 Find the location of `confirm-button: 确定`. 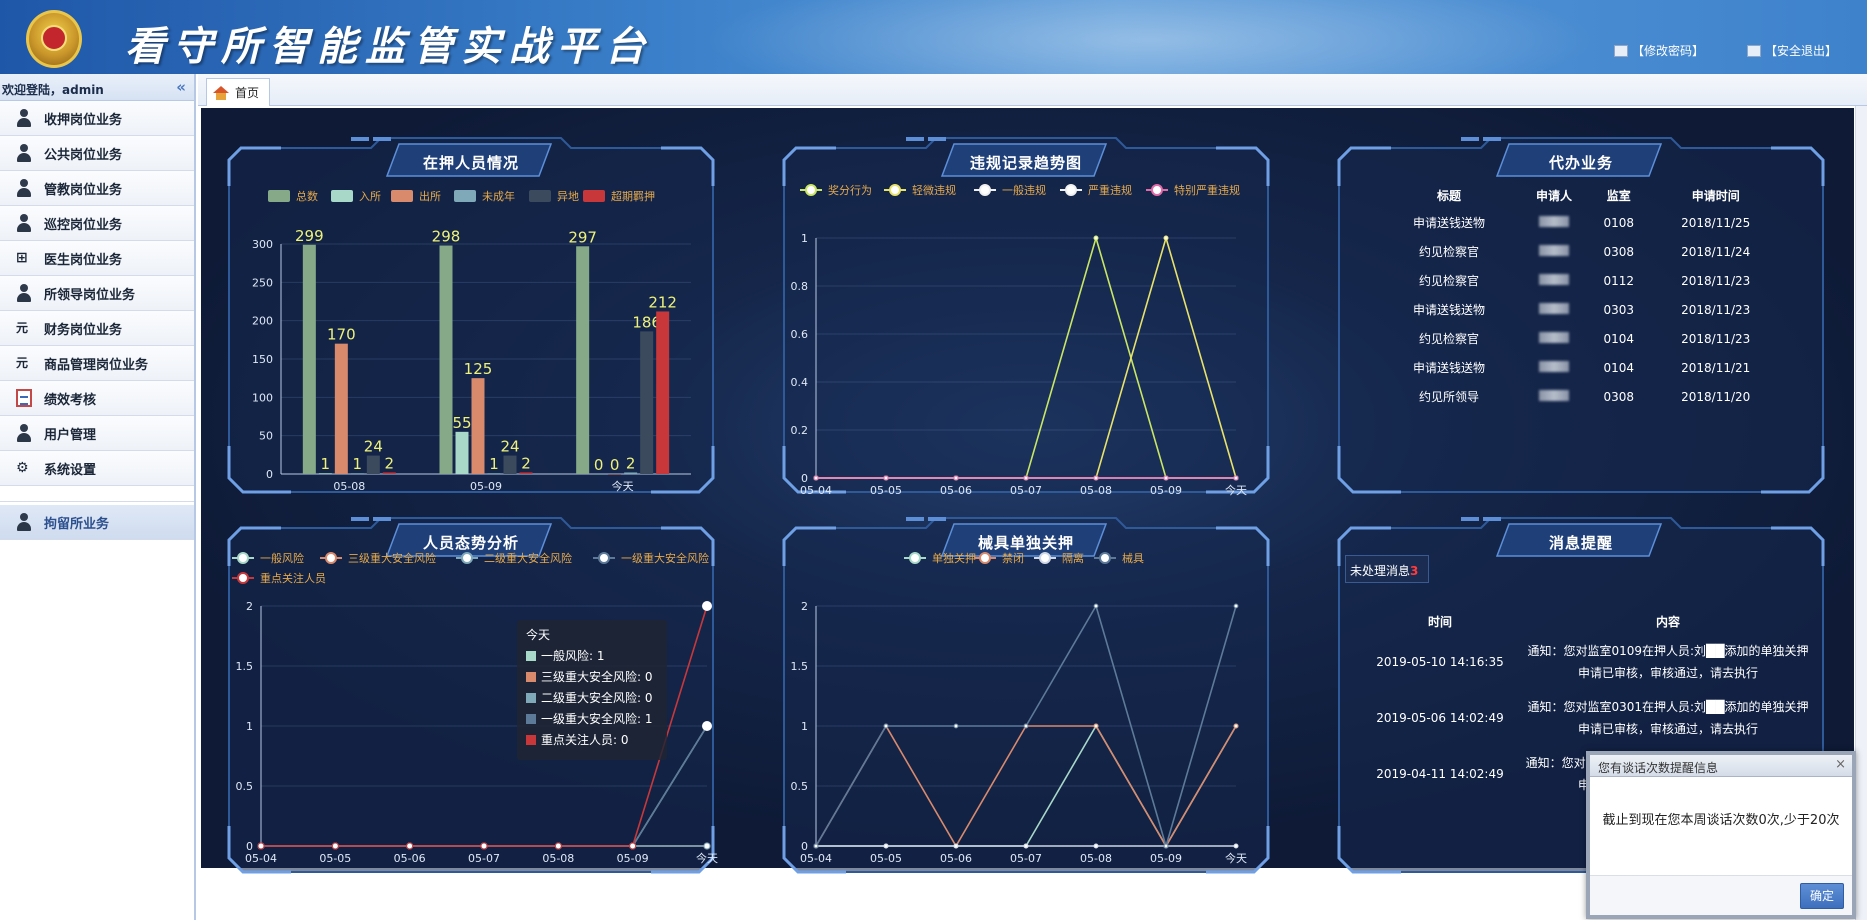

confirm-button: 确定 is located at coordinates (1822, 896).